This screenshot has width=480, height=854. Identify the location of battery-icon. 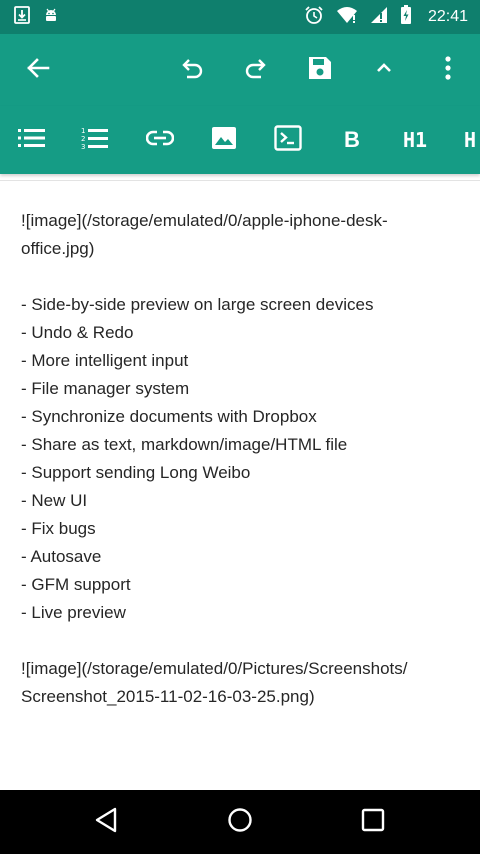
(406, 17).